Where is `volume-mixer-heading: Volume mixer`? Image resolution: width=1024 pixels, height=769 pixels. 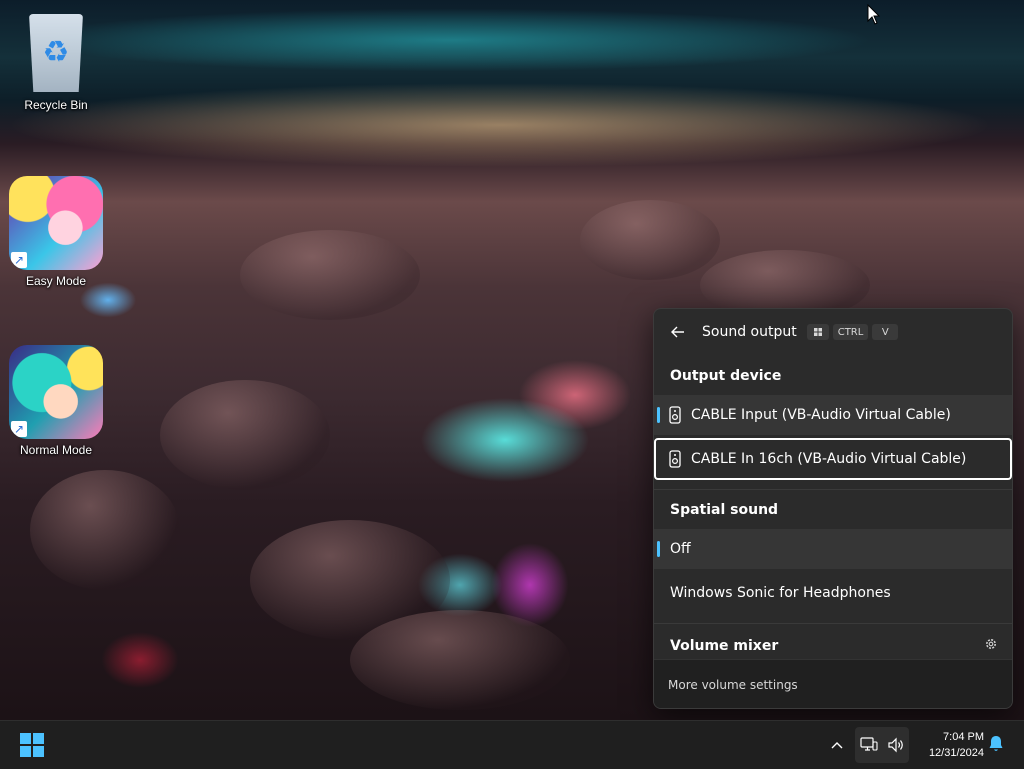
volume-mixer-heading: Volume mixer is located at coordinates (724, 646).